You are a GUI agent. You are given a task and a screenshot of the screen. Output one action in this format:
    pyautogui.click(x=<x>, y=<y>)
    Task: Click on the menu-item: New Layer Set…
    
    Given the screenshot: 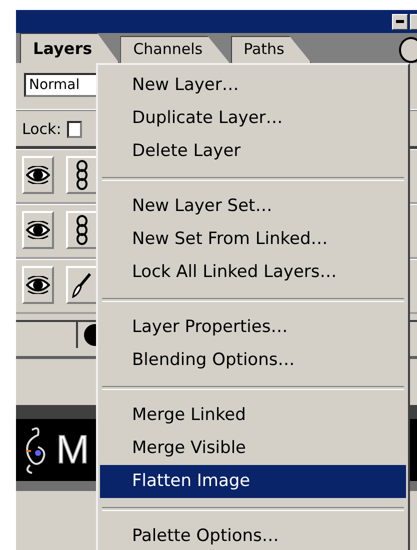 What is the action you would take?
    pyautogui.click(x=253, y=206)
    